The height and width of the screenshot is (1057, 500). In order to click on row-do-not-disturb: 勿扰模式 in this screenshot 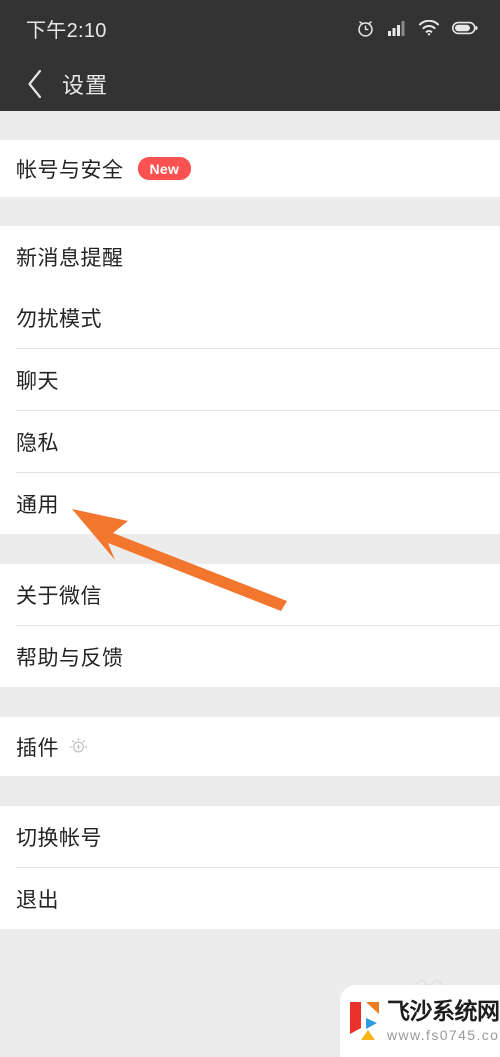, I will do `click(250, 317)`.